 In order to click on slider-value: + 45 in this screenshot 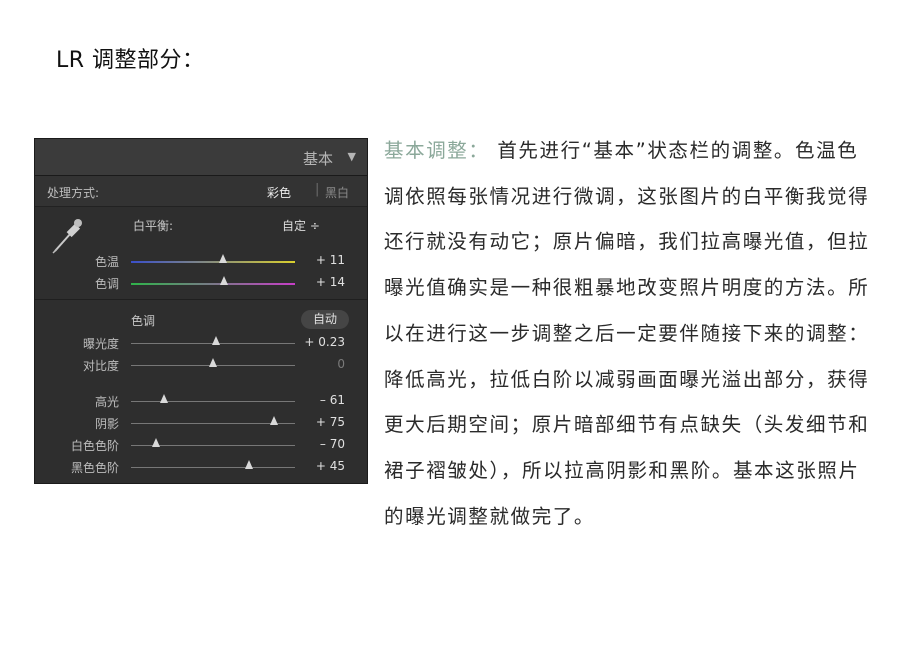, I will do `click(330, 466)`.